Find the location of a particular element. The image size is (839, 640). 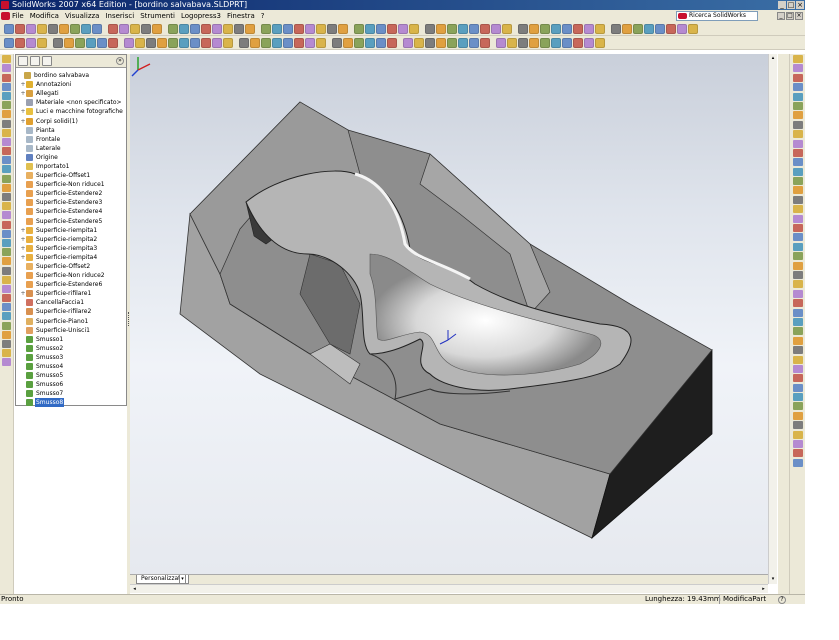

tree-item: Superficie-Non riduce2 is located at coordinates (71, 275).